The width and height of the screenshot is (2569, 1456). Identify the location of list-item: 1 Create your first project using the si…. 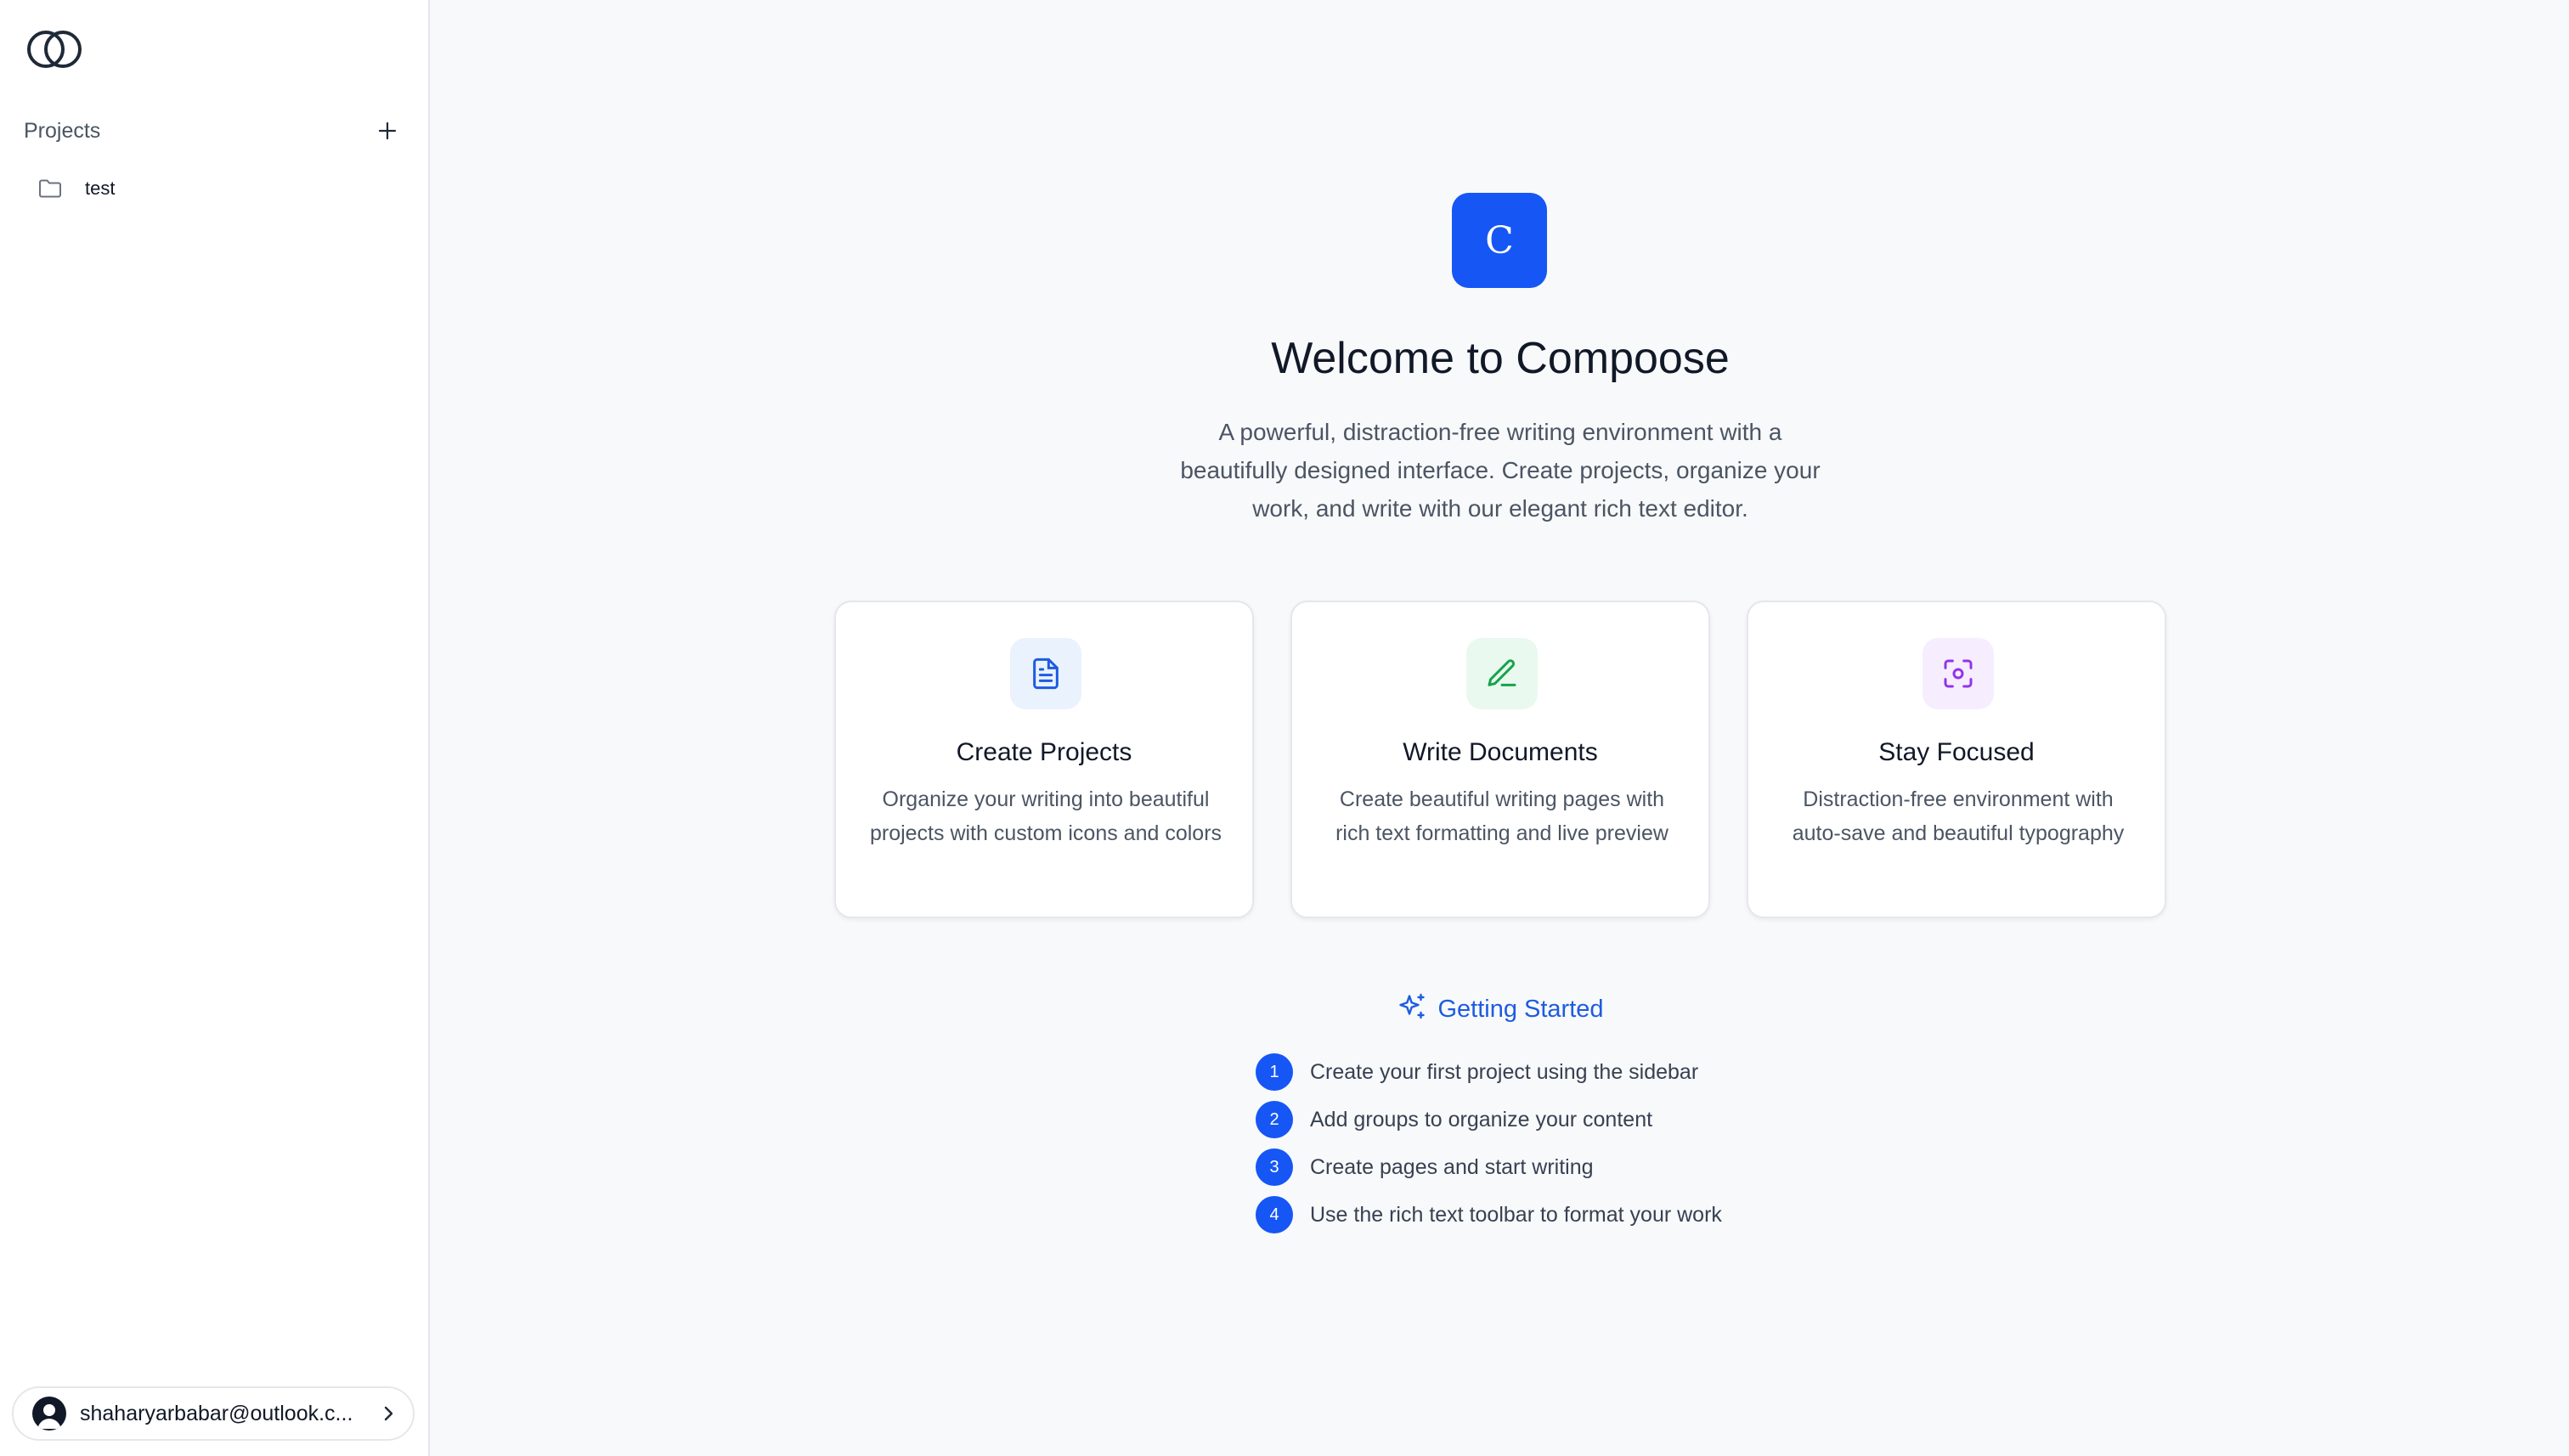
(1553, 1072).